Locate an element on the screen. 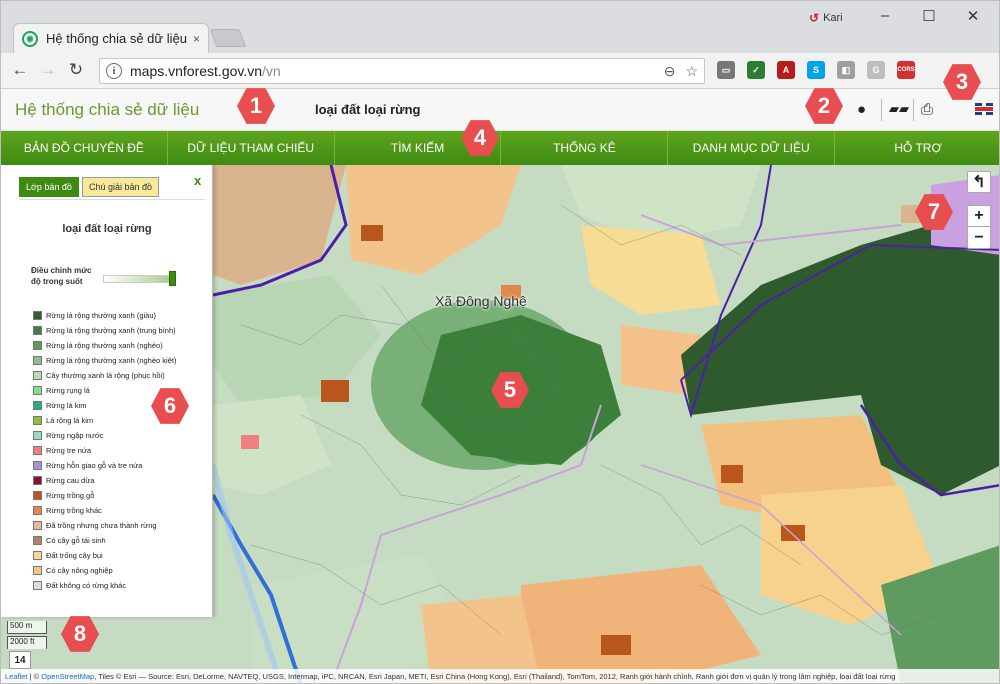  legend-item: Rừng lá rộng thường xanh (nghèo kiệt) is located at coordinates (104, 360).